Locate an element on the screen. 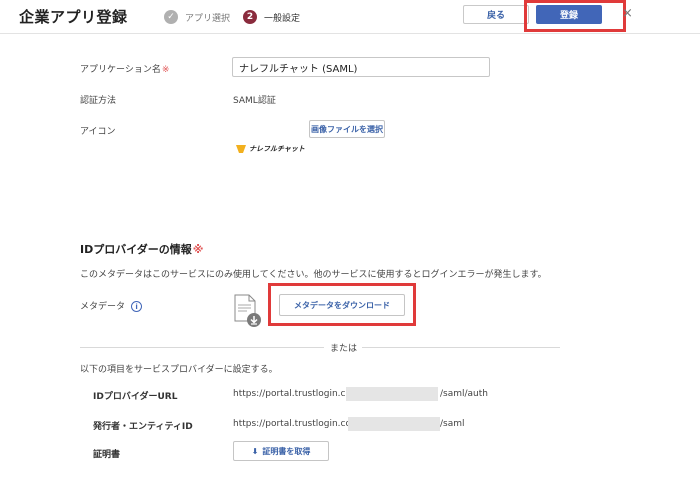 The height and width of the screenshot is (491, 700). issuer-suffix: /saml is located at coordinates (452, 424).